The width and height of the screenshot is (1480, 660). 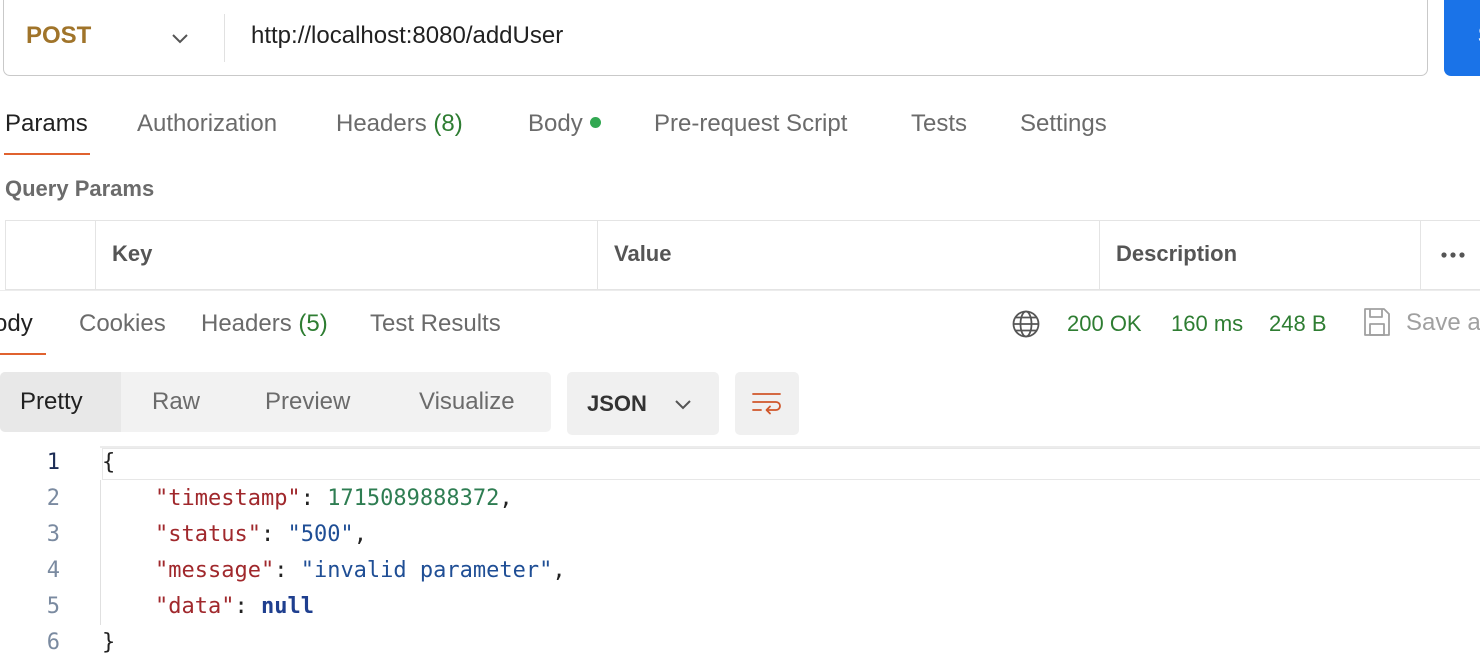 I want to click on json-value-string: "invalid parameter", so click(x=426, y=570).